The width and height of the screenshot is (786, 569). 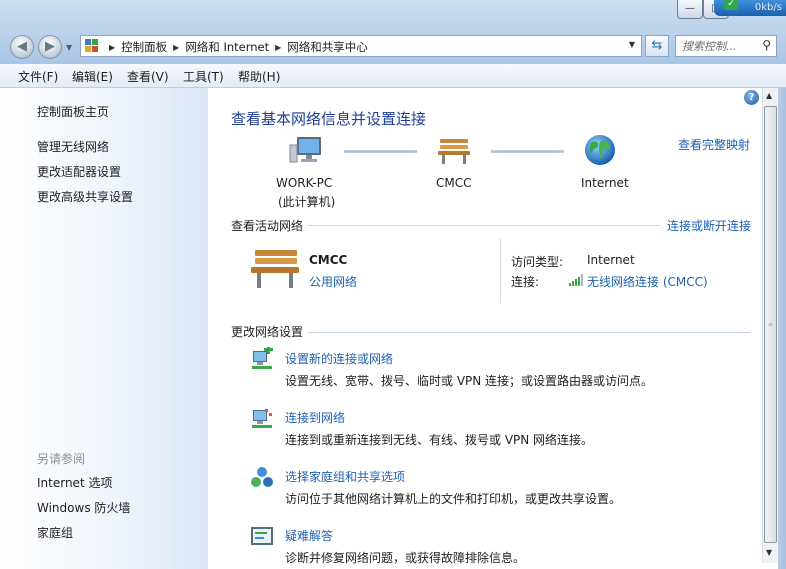 What do you see at coordinates (262, 359) in the screenshot?
I see `new-connection-icon` at bounding box center [262, 359].